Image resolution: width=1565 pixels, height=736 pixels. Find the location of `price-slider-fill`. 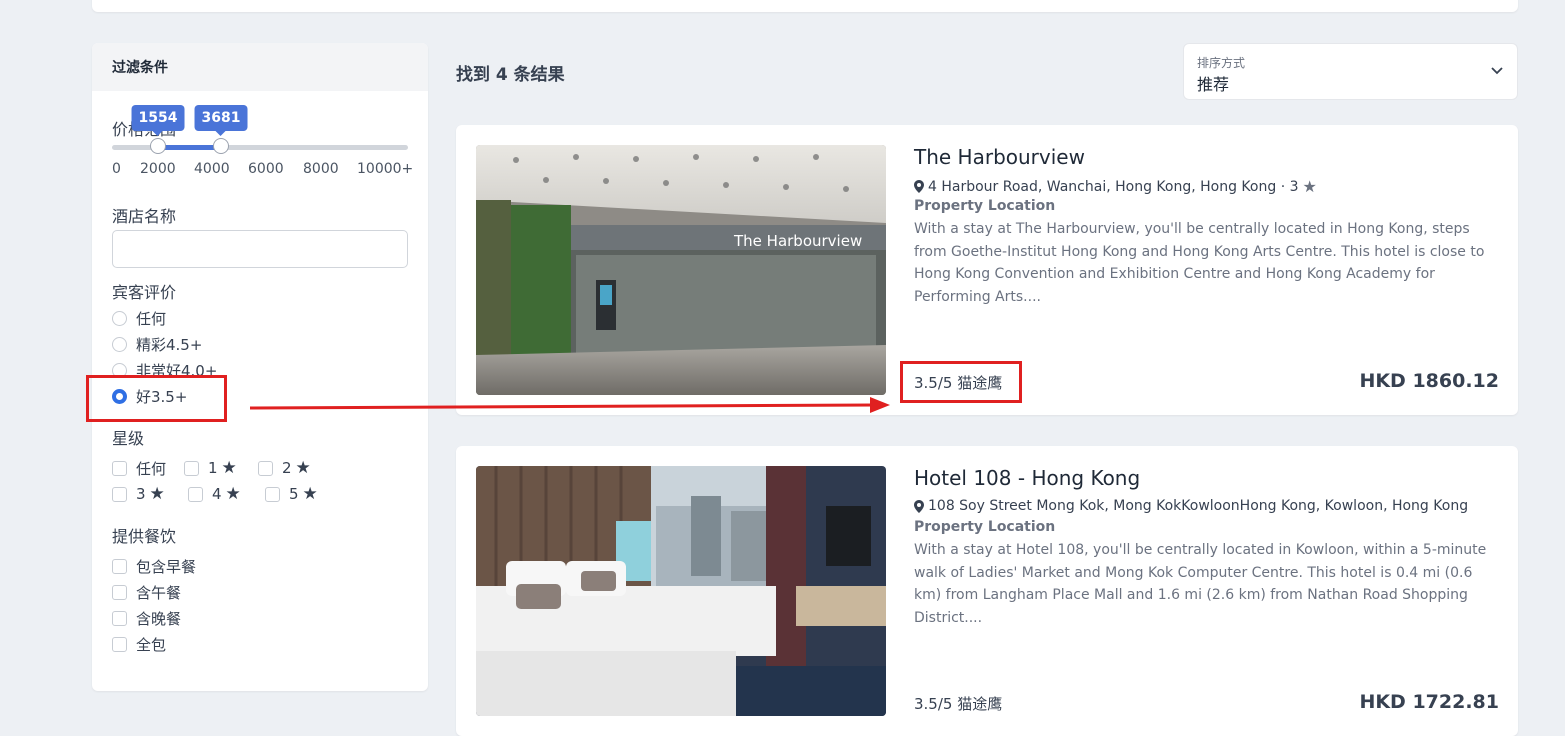

price-slider-fill is located at coordinates (189, 147).